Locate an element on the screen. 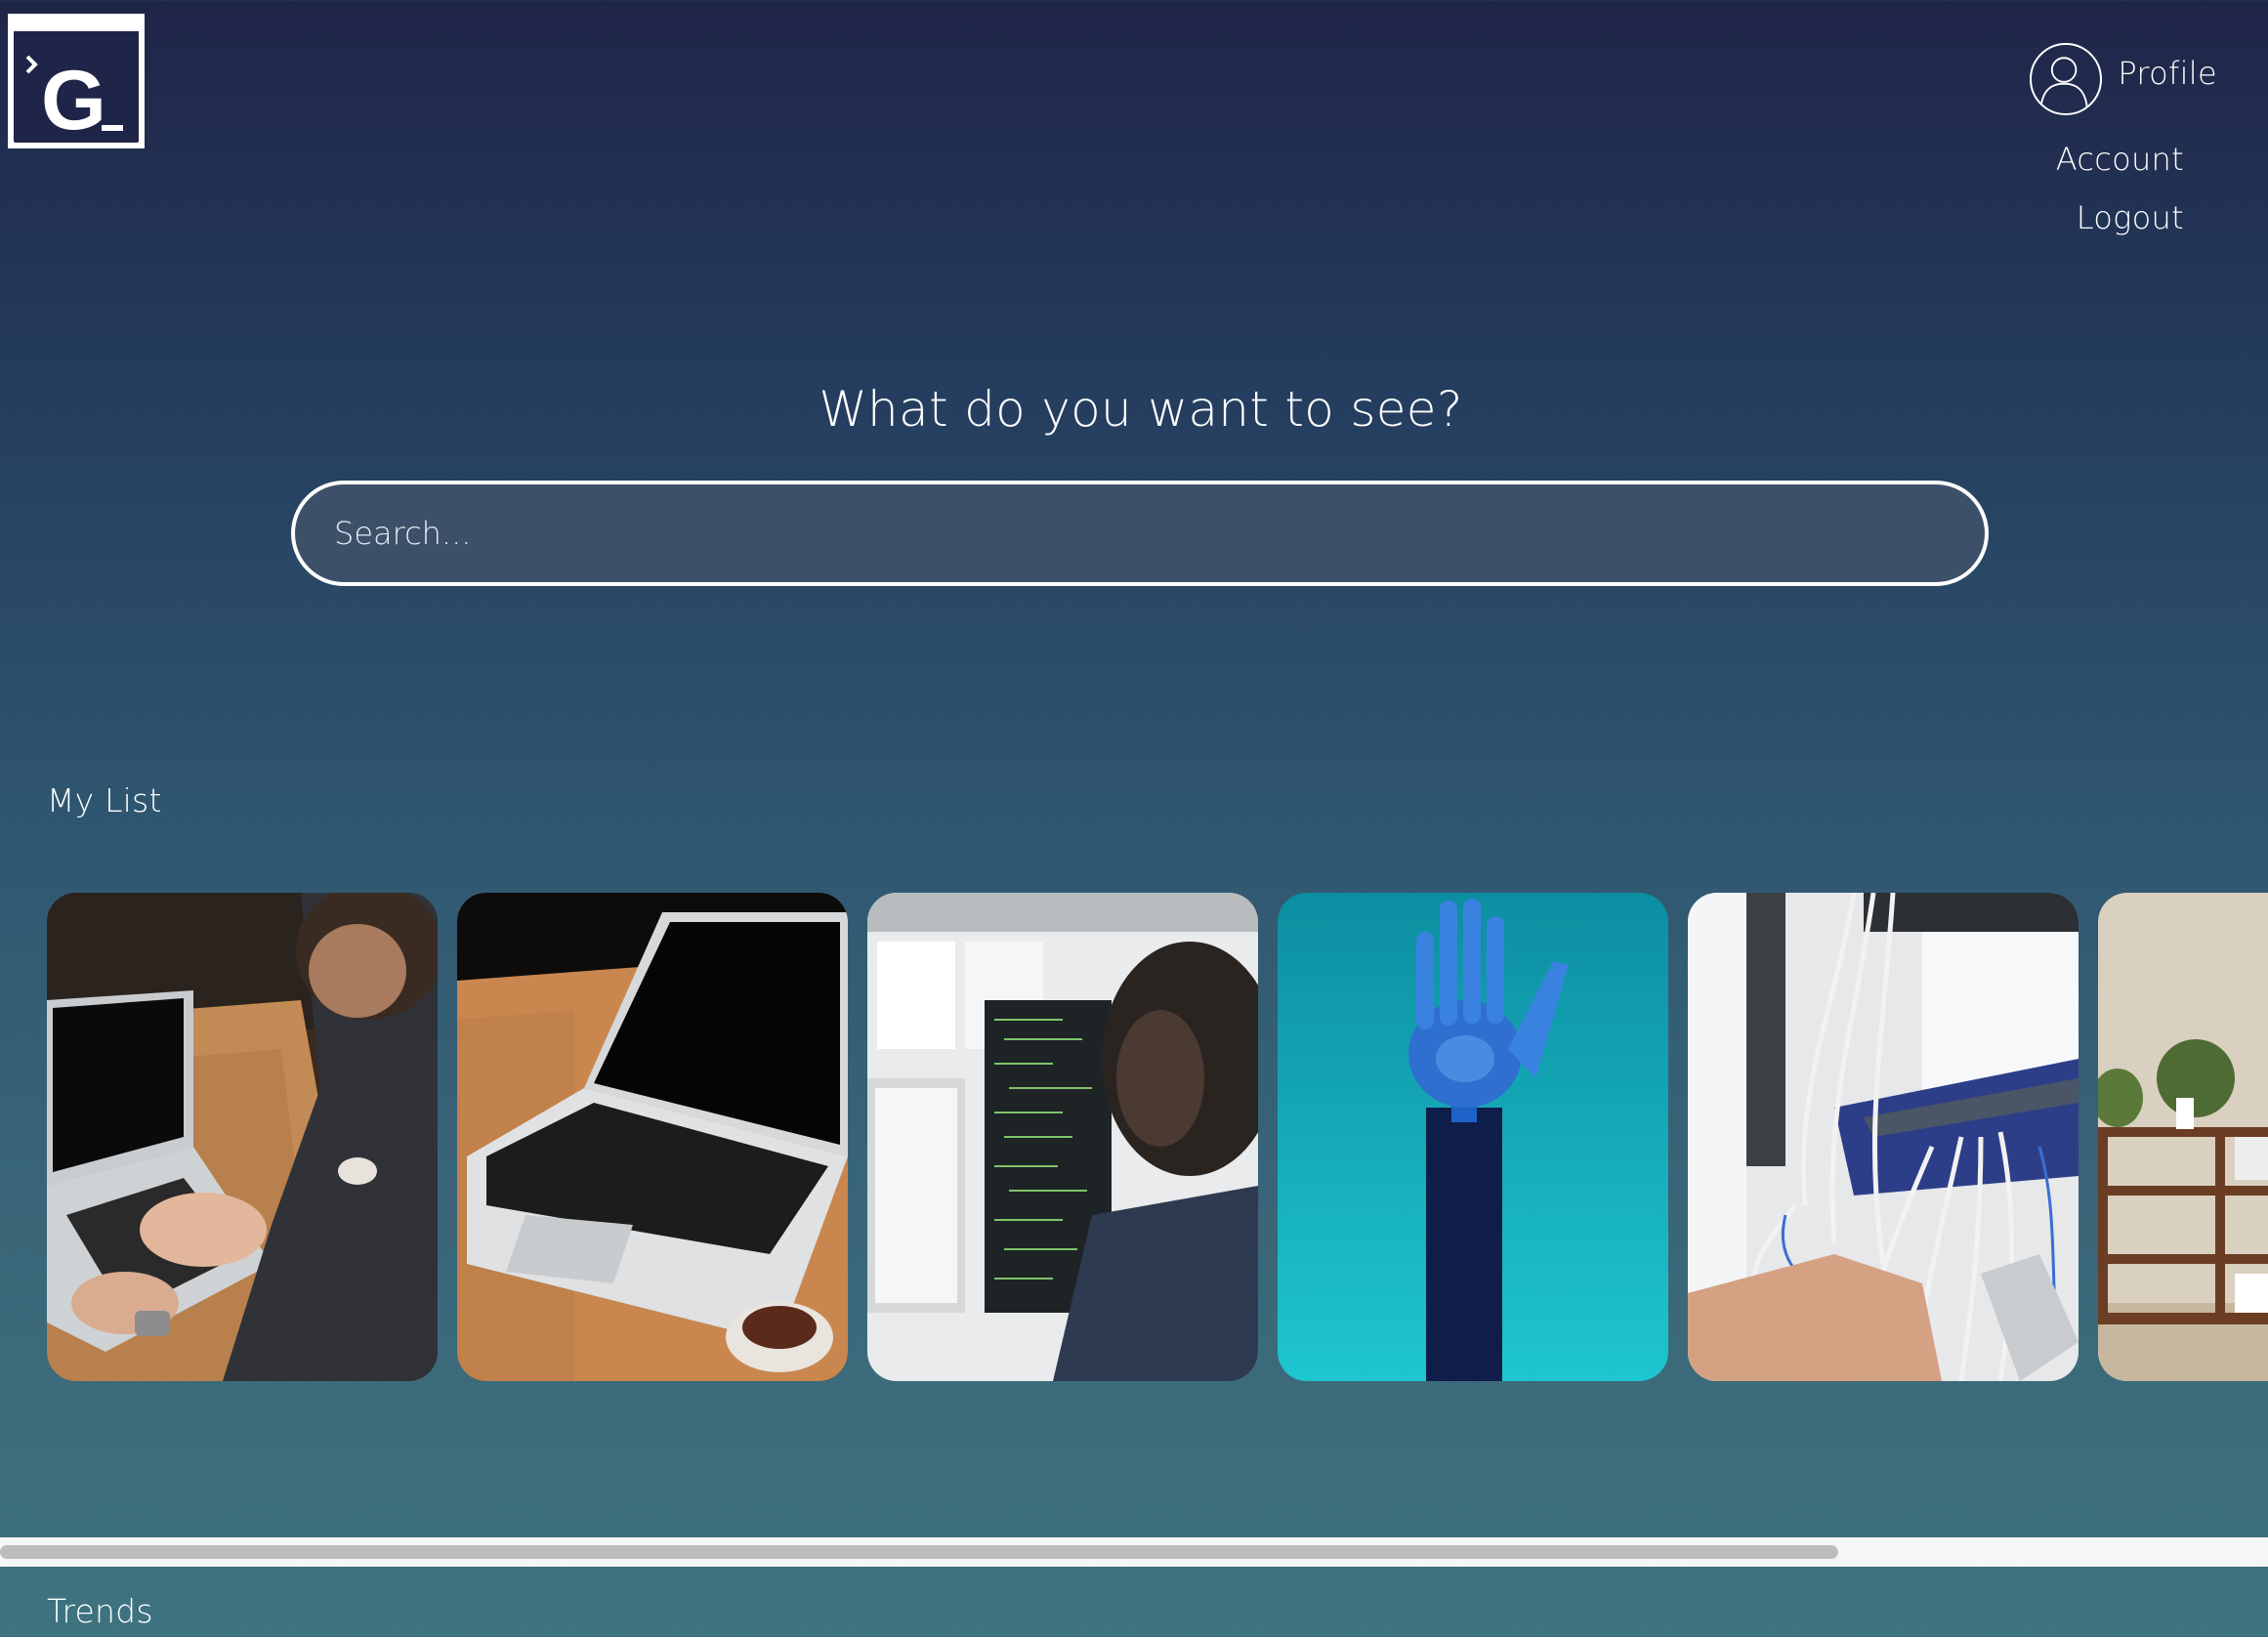 The height and width of the screenshot is (1637, 2268). room-shelves-card is located at coordinates (2183, 1137).